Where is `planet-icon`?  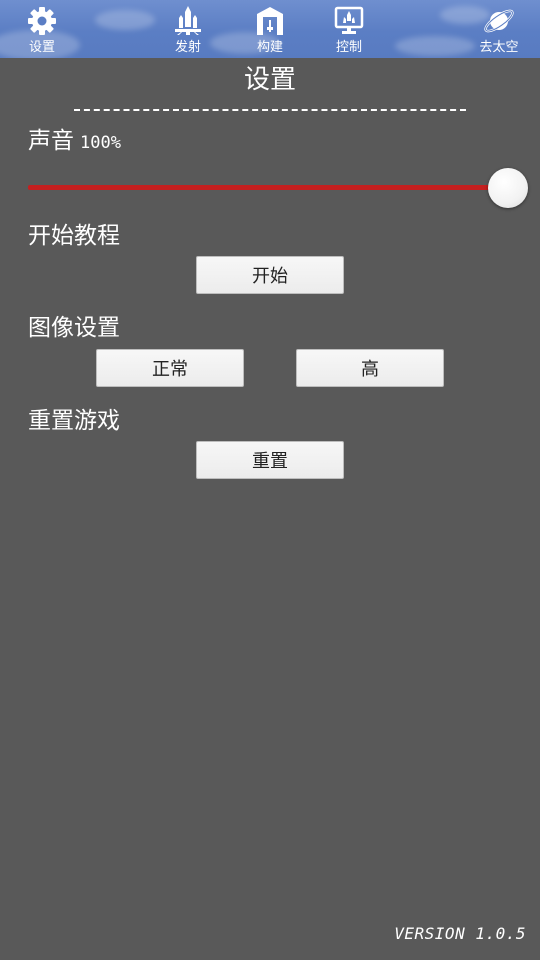 planet-icon is located at coordinates (499, 21).